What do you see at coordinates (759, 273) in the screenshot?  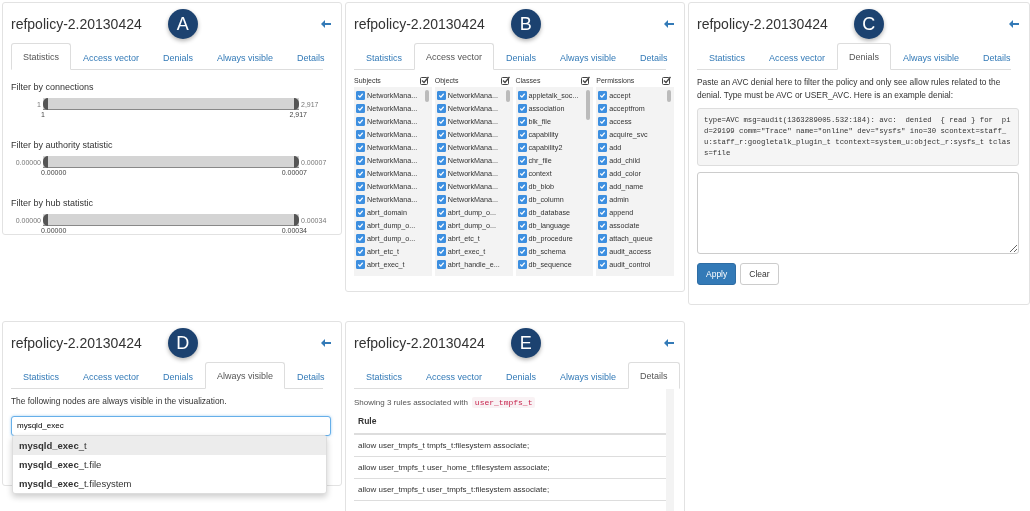 I see `clear-button: Clear` at bounding box center [759, 273].